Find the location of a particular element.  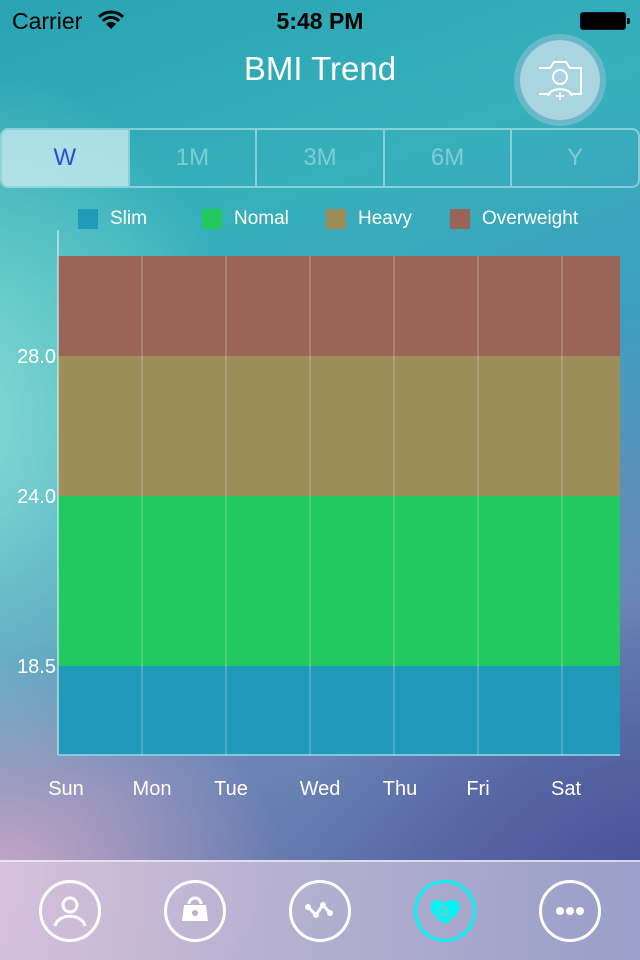

legend-label: Nomal is located at coordinates (261, 218).